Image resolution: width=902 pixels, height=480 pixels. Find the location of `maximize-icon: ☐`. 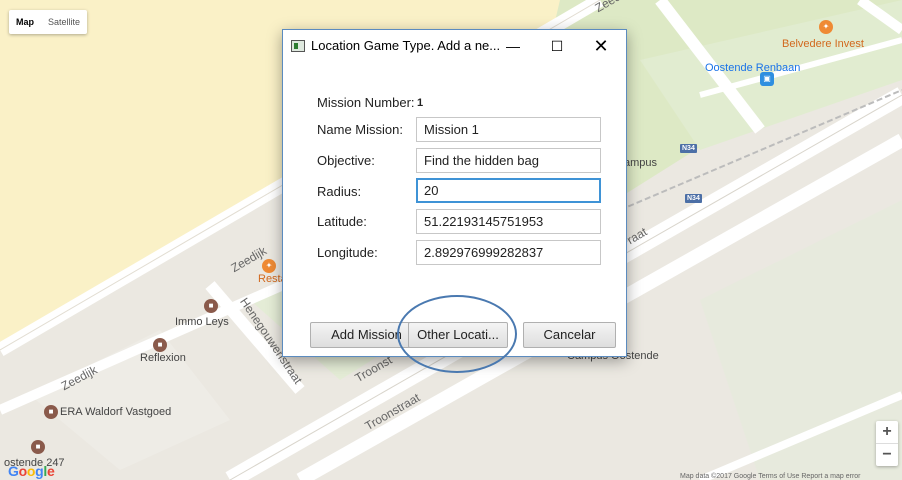

maximize-icon: ☐ is located at coordinates (557, 46).